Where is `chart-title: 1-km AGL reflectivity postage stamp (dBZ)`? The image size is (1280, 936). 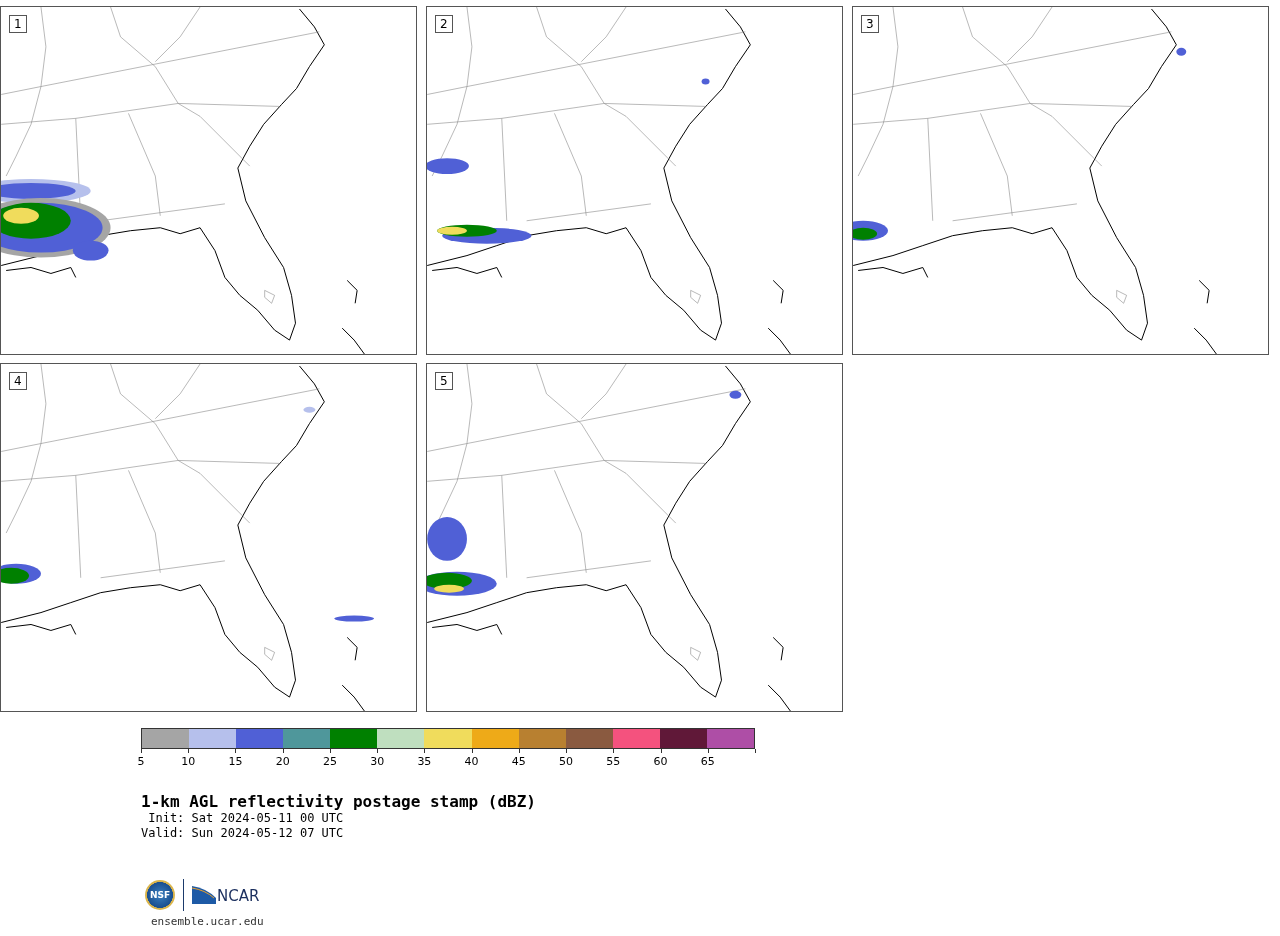
chart-title: 1-km AGL reflectivity postage stamp (dBZ) is located at coordinates (339, 802).